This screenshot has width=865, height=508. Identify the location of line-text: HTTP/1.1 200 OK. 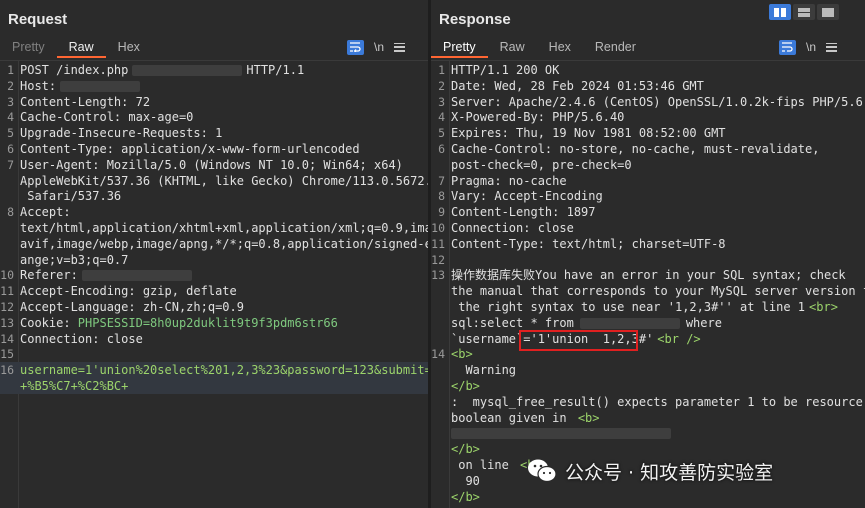
(505, 70).